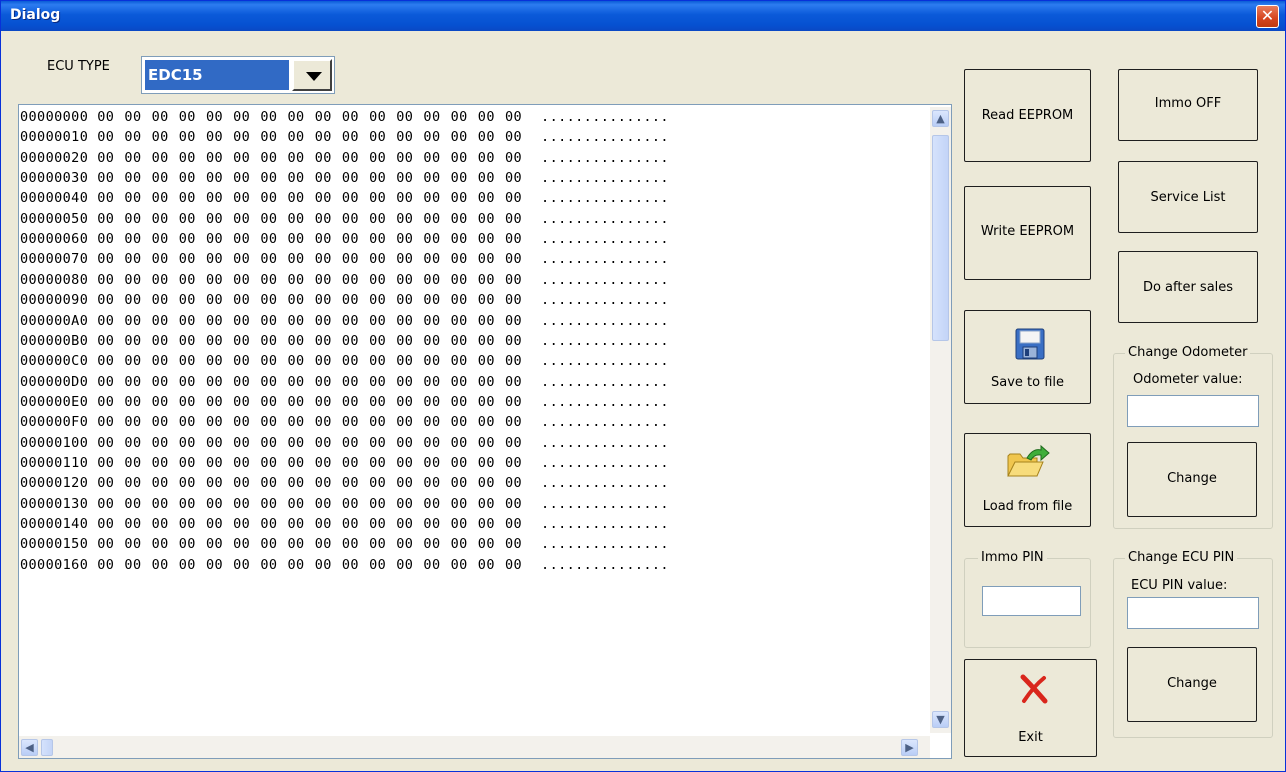 This screenshot has width=1286, height=772. Describe the element at coordinates (1188, 287) in the screenshot. I see `do-after-sales-button: Do after sales` at that location.